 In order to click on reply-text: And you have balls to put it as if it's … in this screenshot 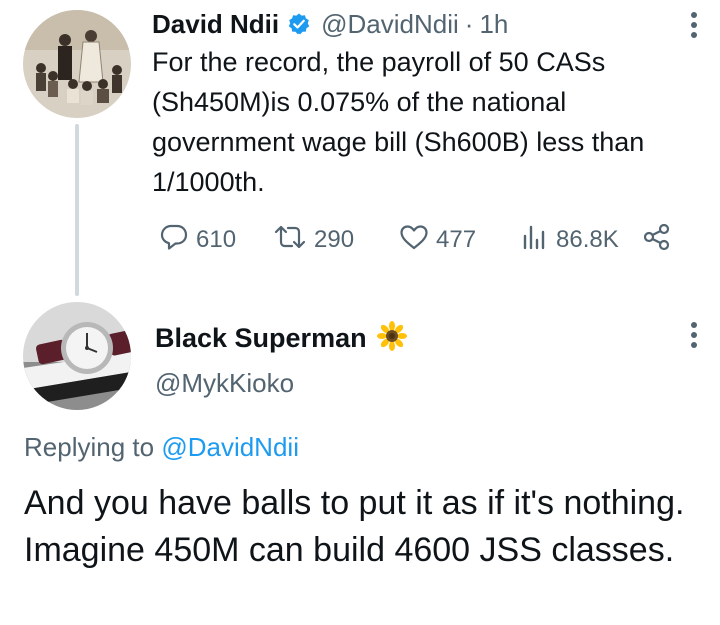, I will do `click(354, 526)`.